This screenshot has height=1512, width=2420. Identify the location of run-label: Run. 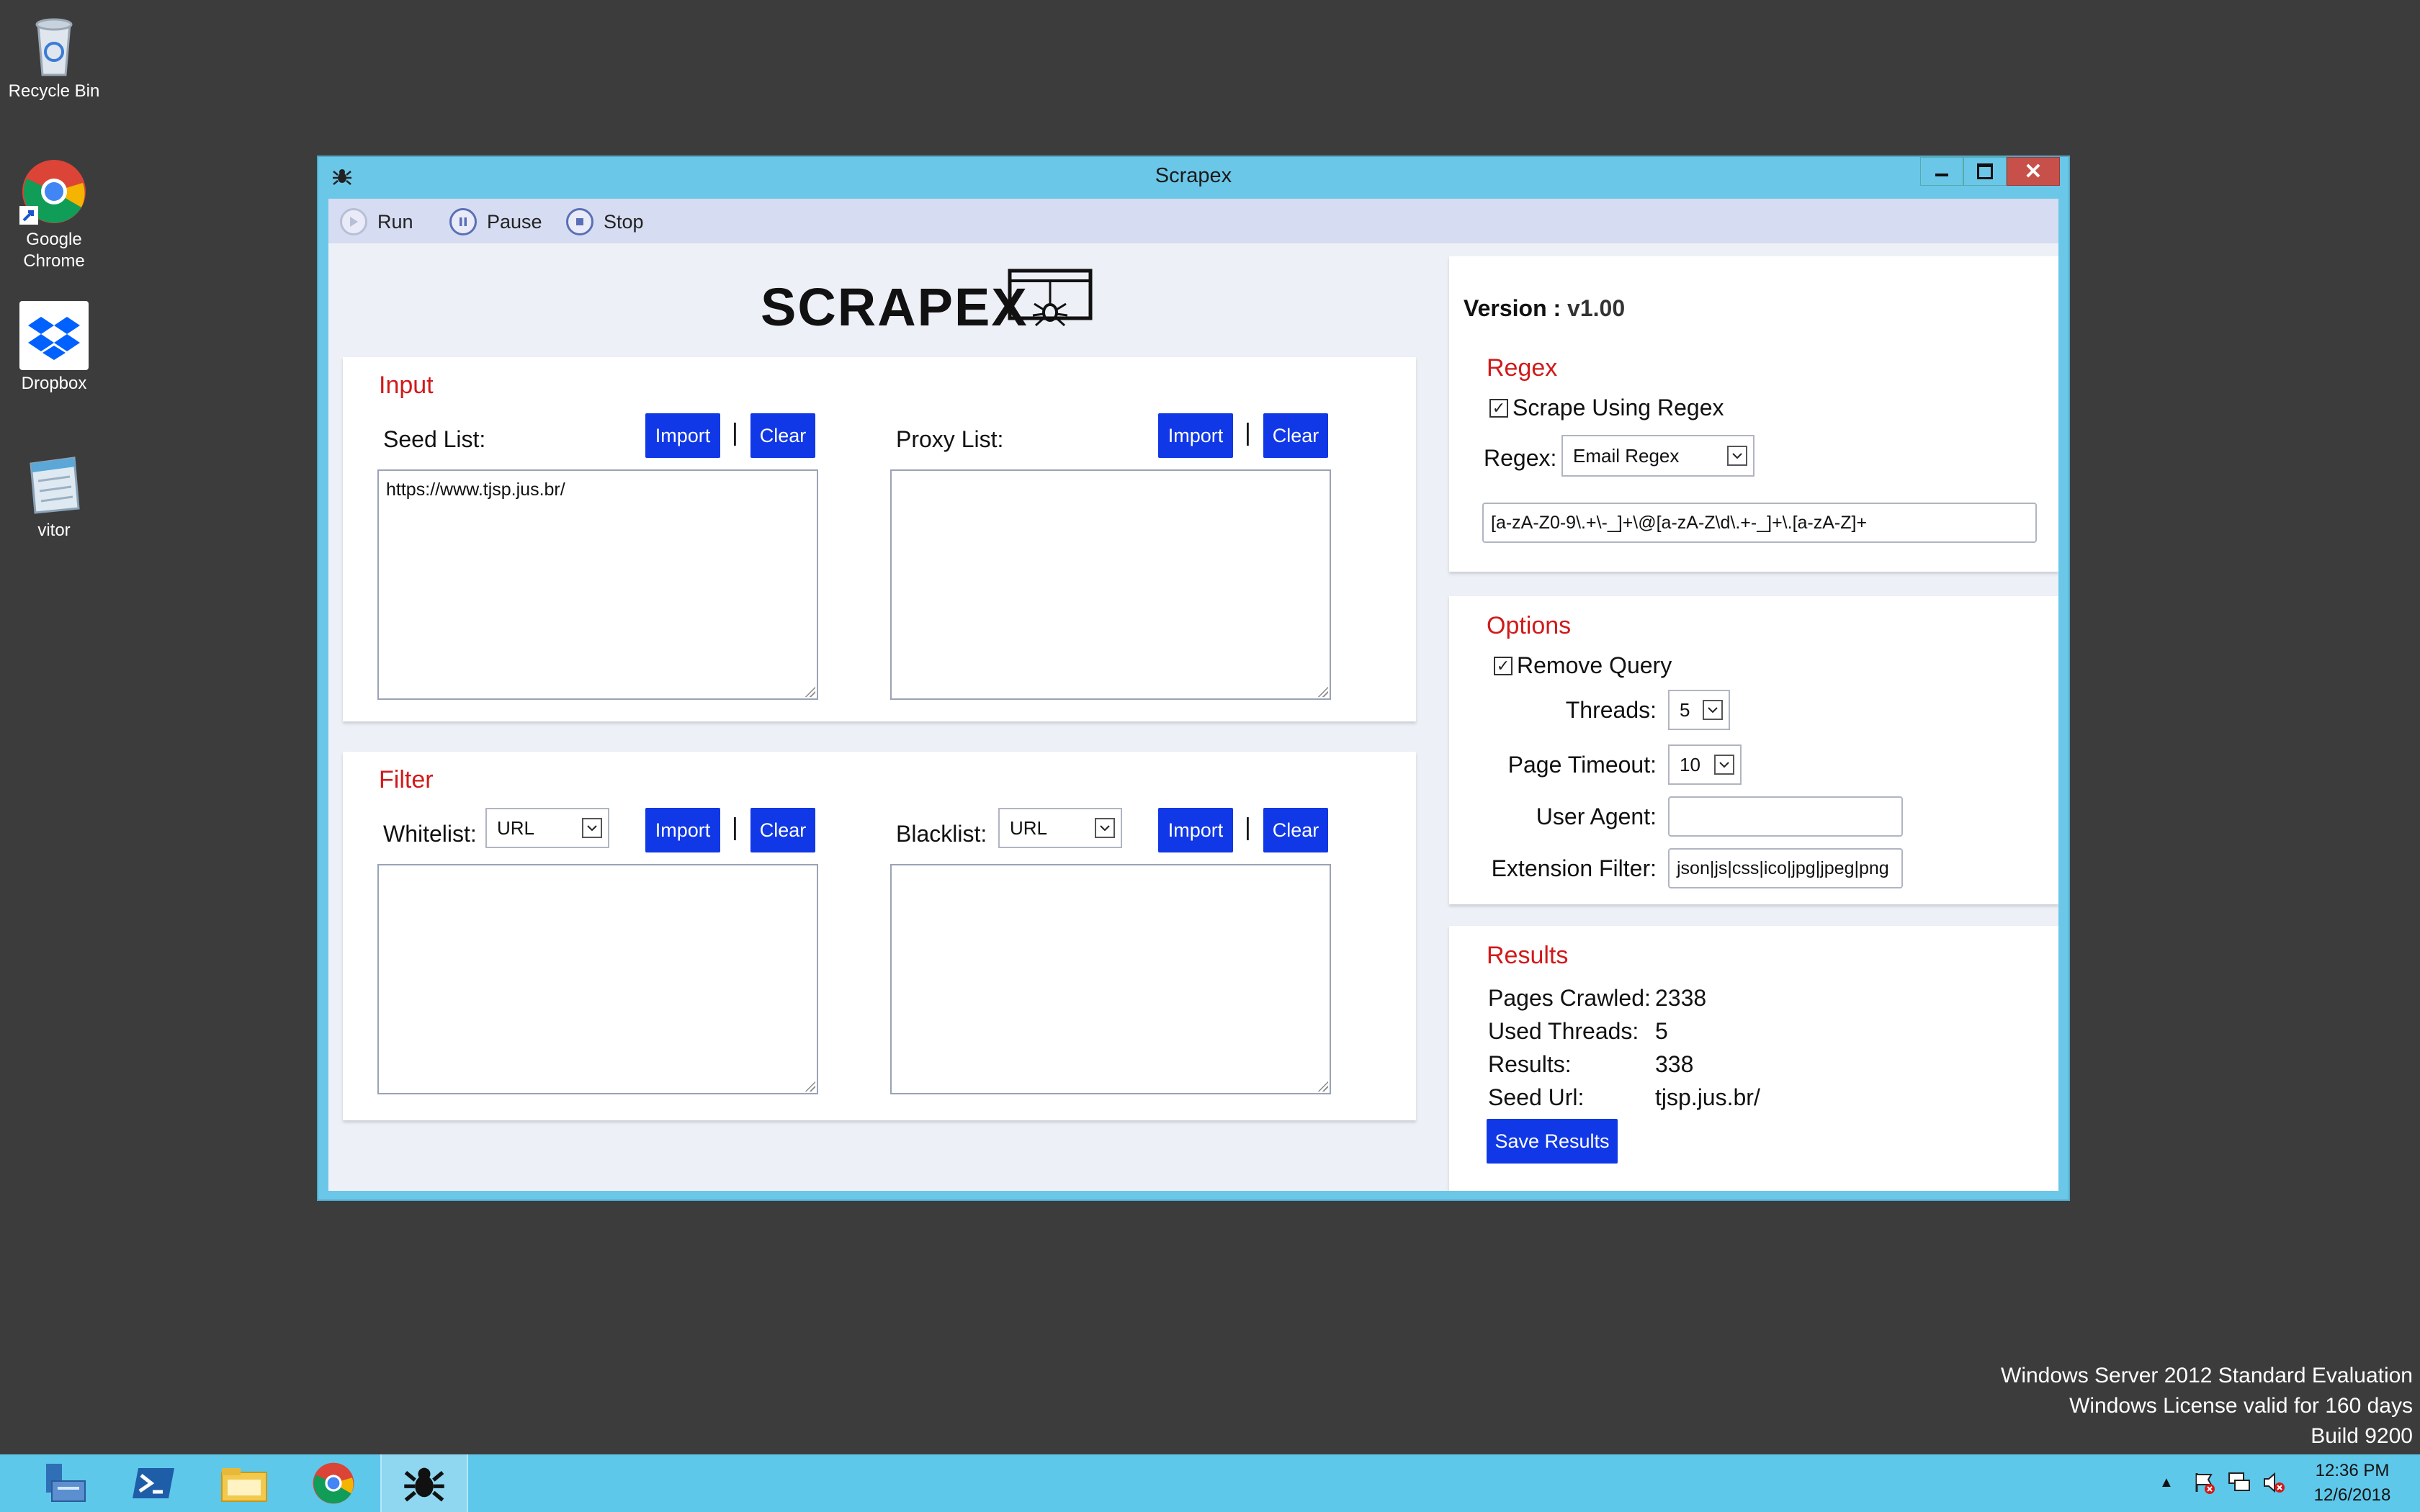
(395, 221).